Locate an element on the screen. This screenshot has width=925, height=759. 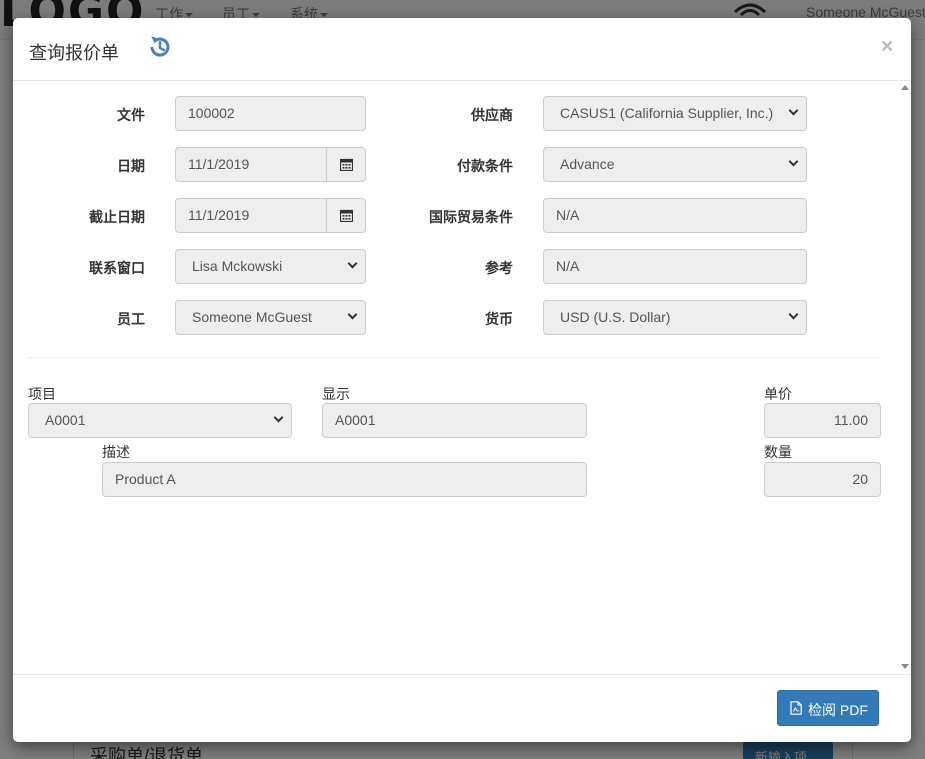
due-date-picker: 11/1/2019 is located at coordinates (270, 215).